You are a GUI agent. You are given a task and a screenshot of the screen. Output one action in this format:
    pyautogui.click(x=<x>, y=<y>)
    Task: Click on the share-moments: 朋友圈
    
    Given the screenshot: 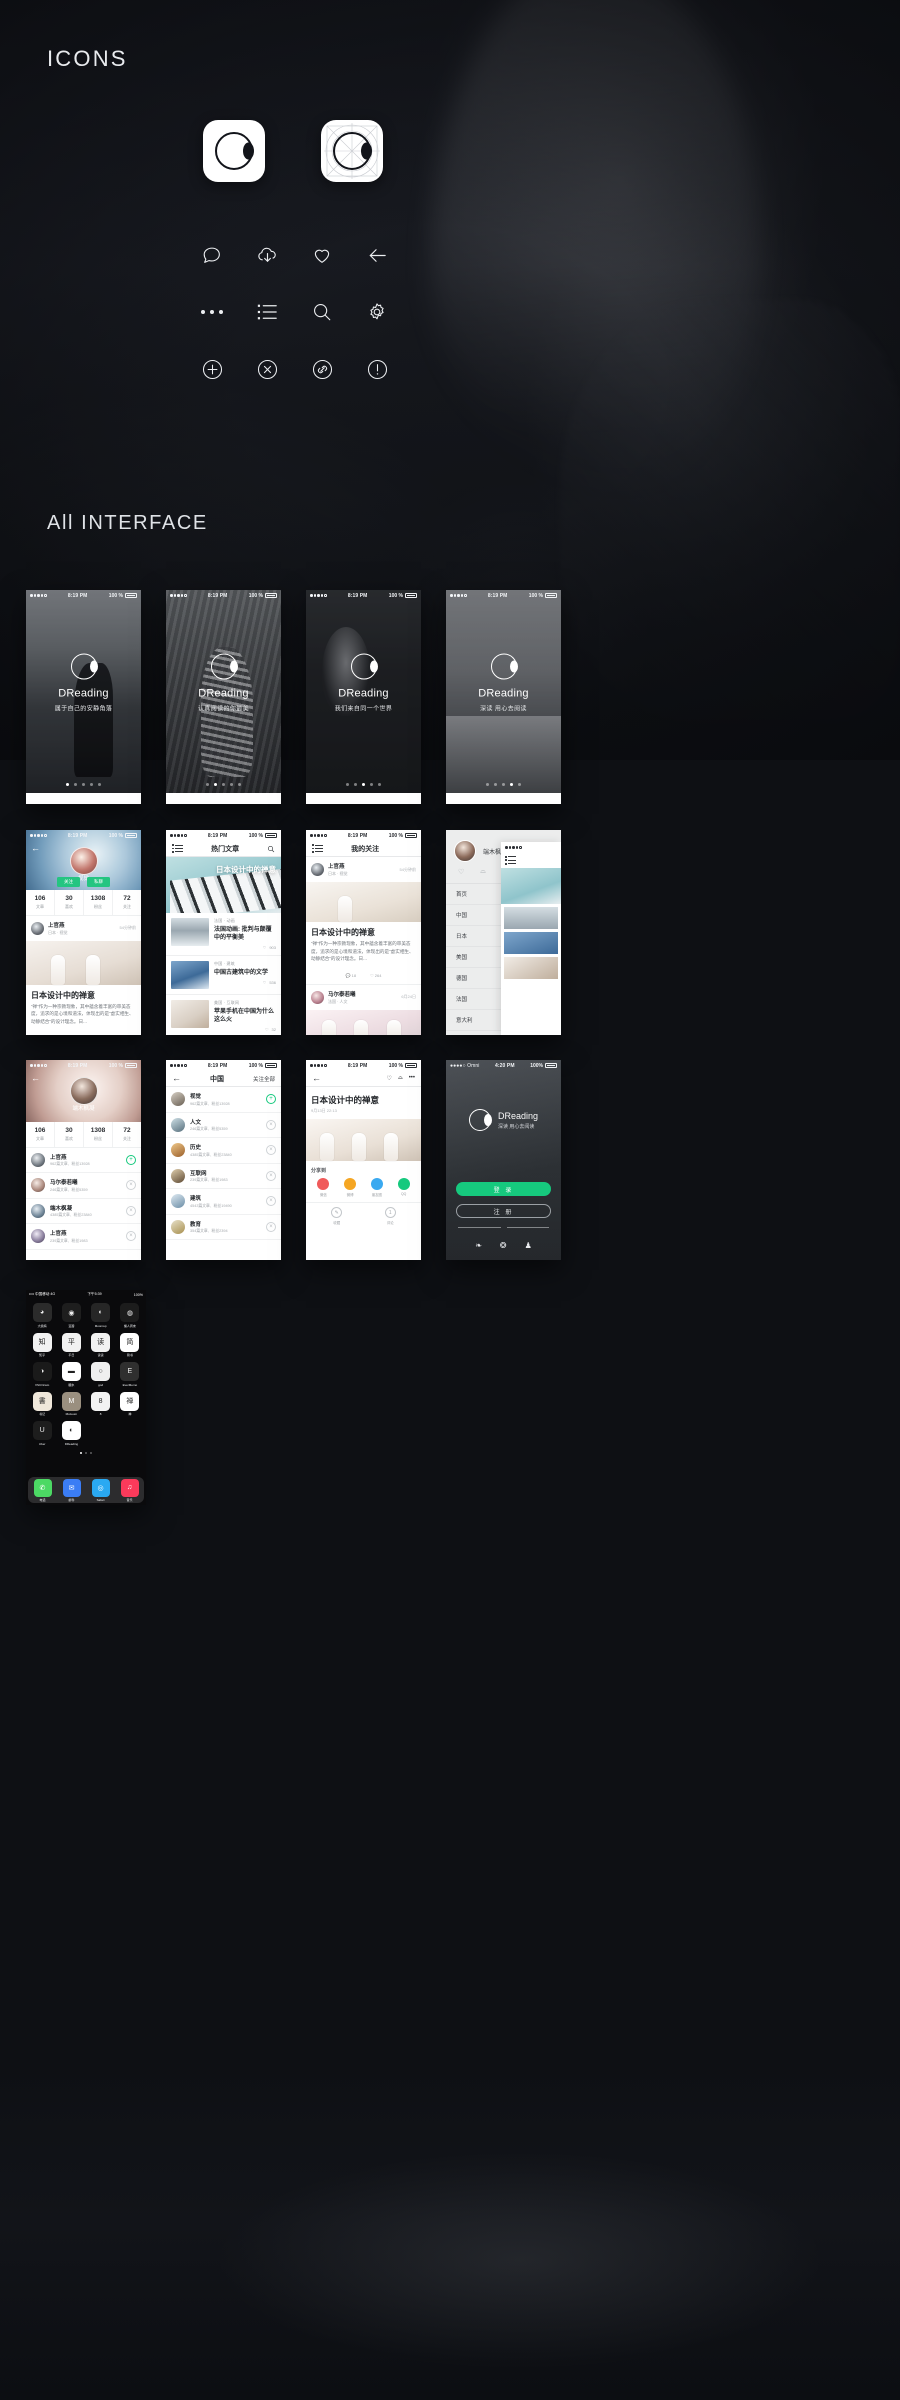 What is the action you would take?
    pyautogui.click(x=376, y=1187)
    